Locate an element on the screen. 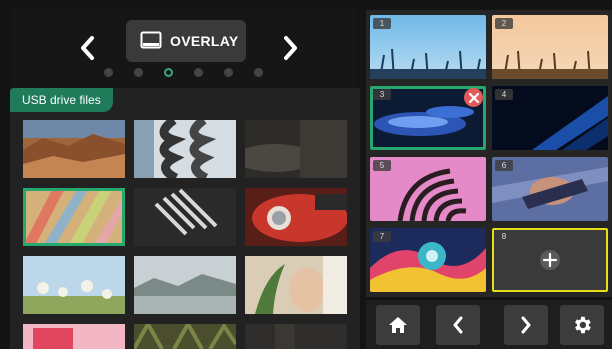  hand-with-plant-image is located at coordinates (296, 285).